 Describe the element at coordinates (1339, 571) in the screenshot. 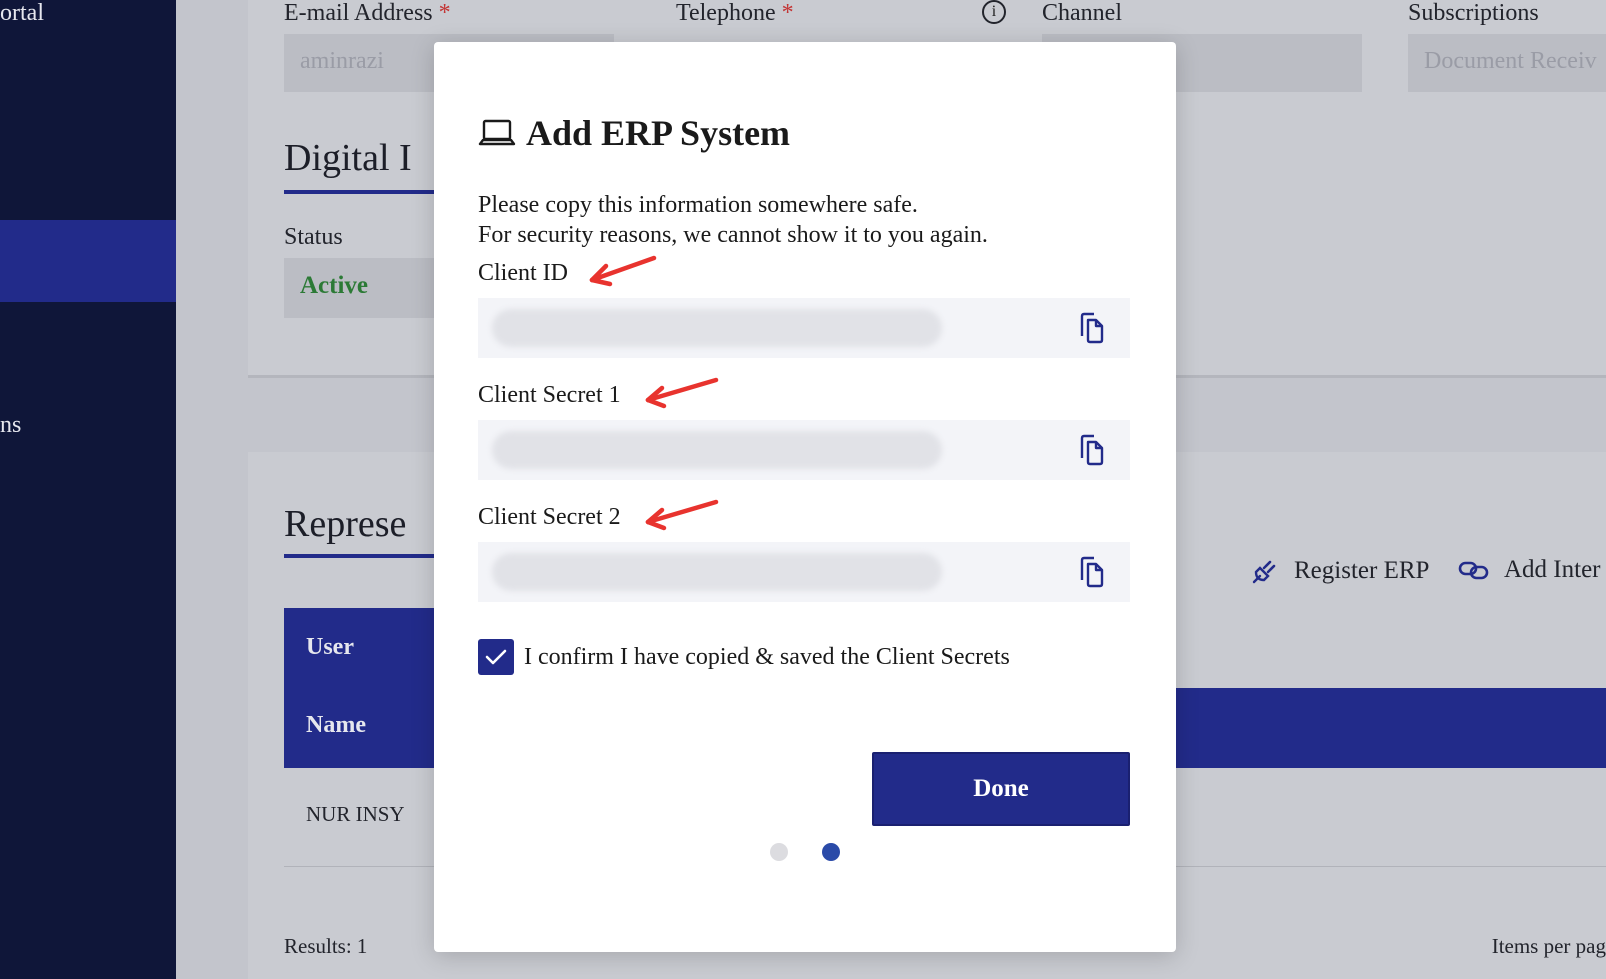

I see `register-erp-button: Register ERP` at that location.